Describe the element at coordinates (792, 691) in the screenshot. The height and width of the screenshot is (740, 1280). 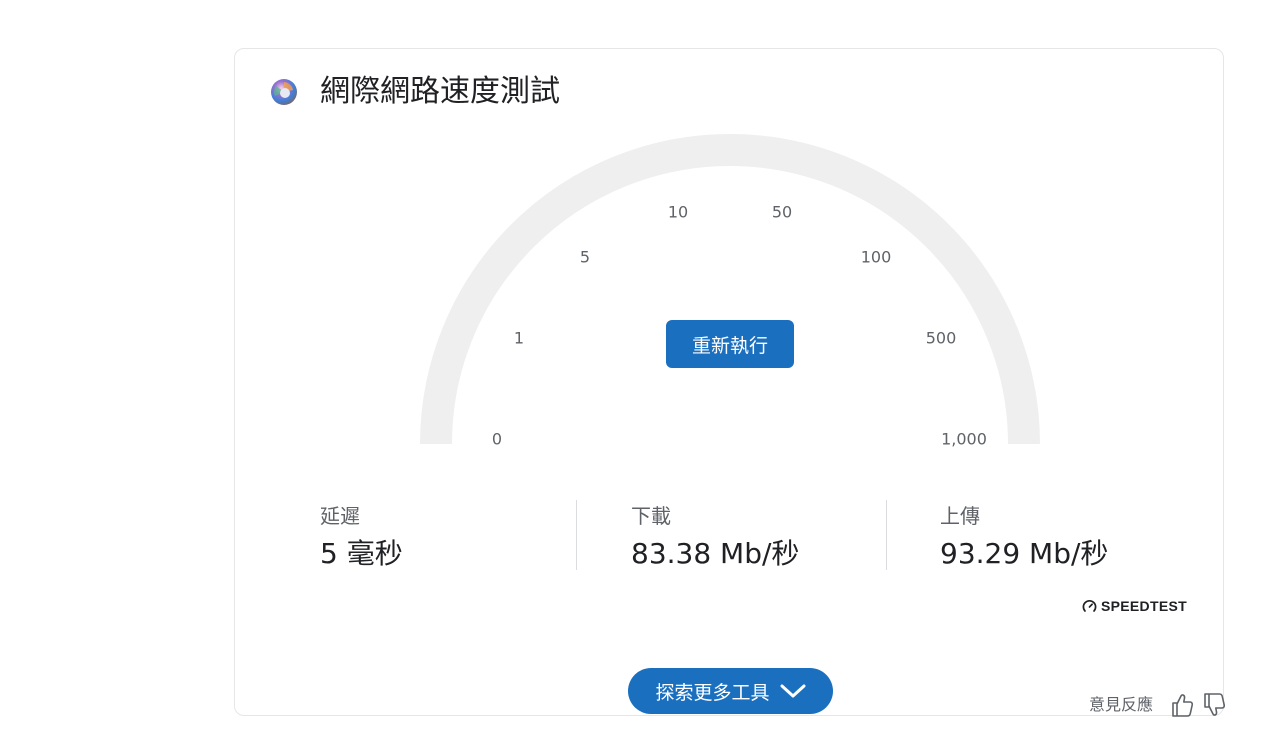
I see `chevron-down-icon` at that location.